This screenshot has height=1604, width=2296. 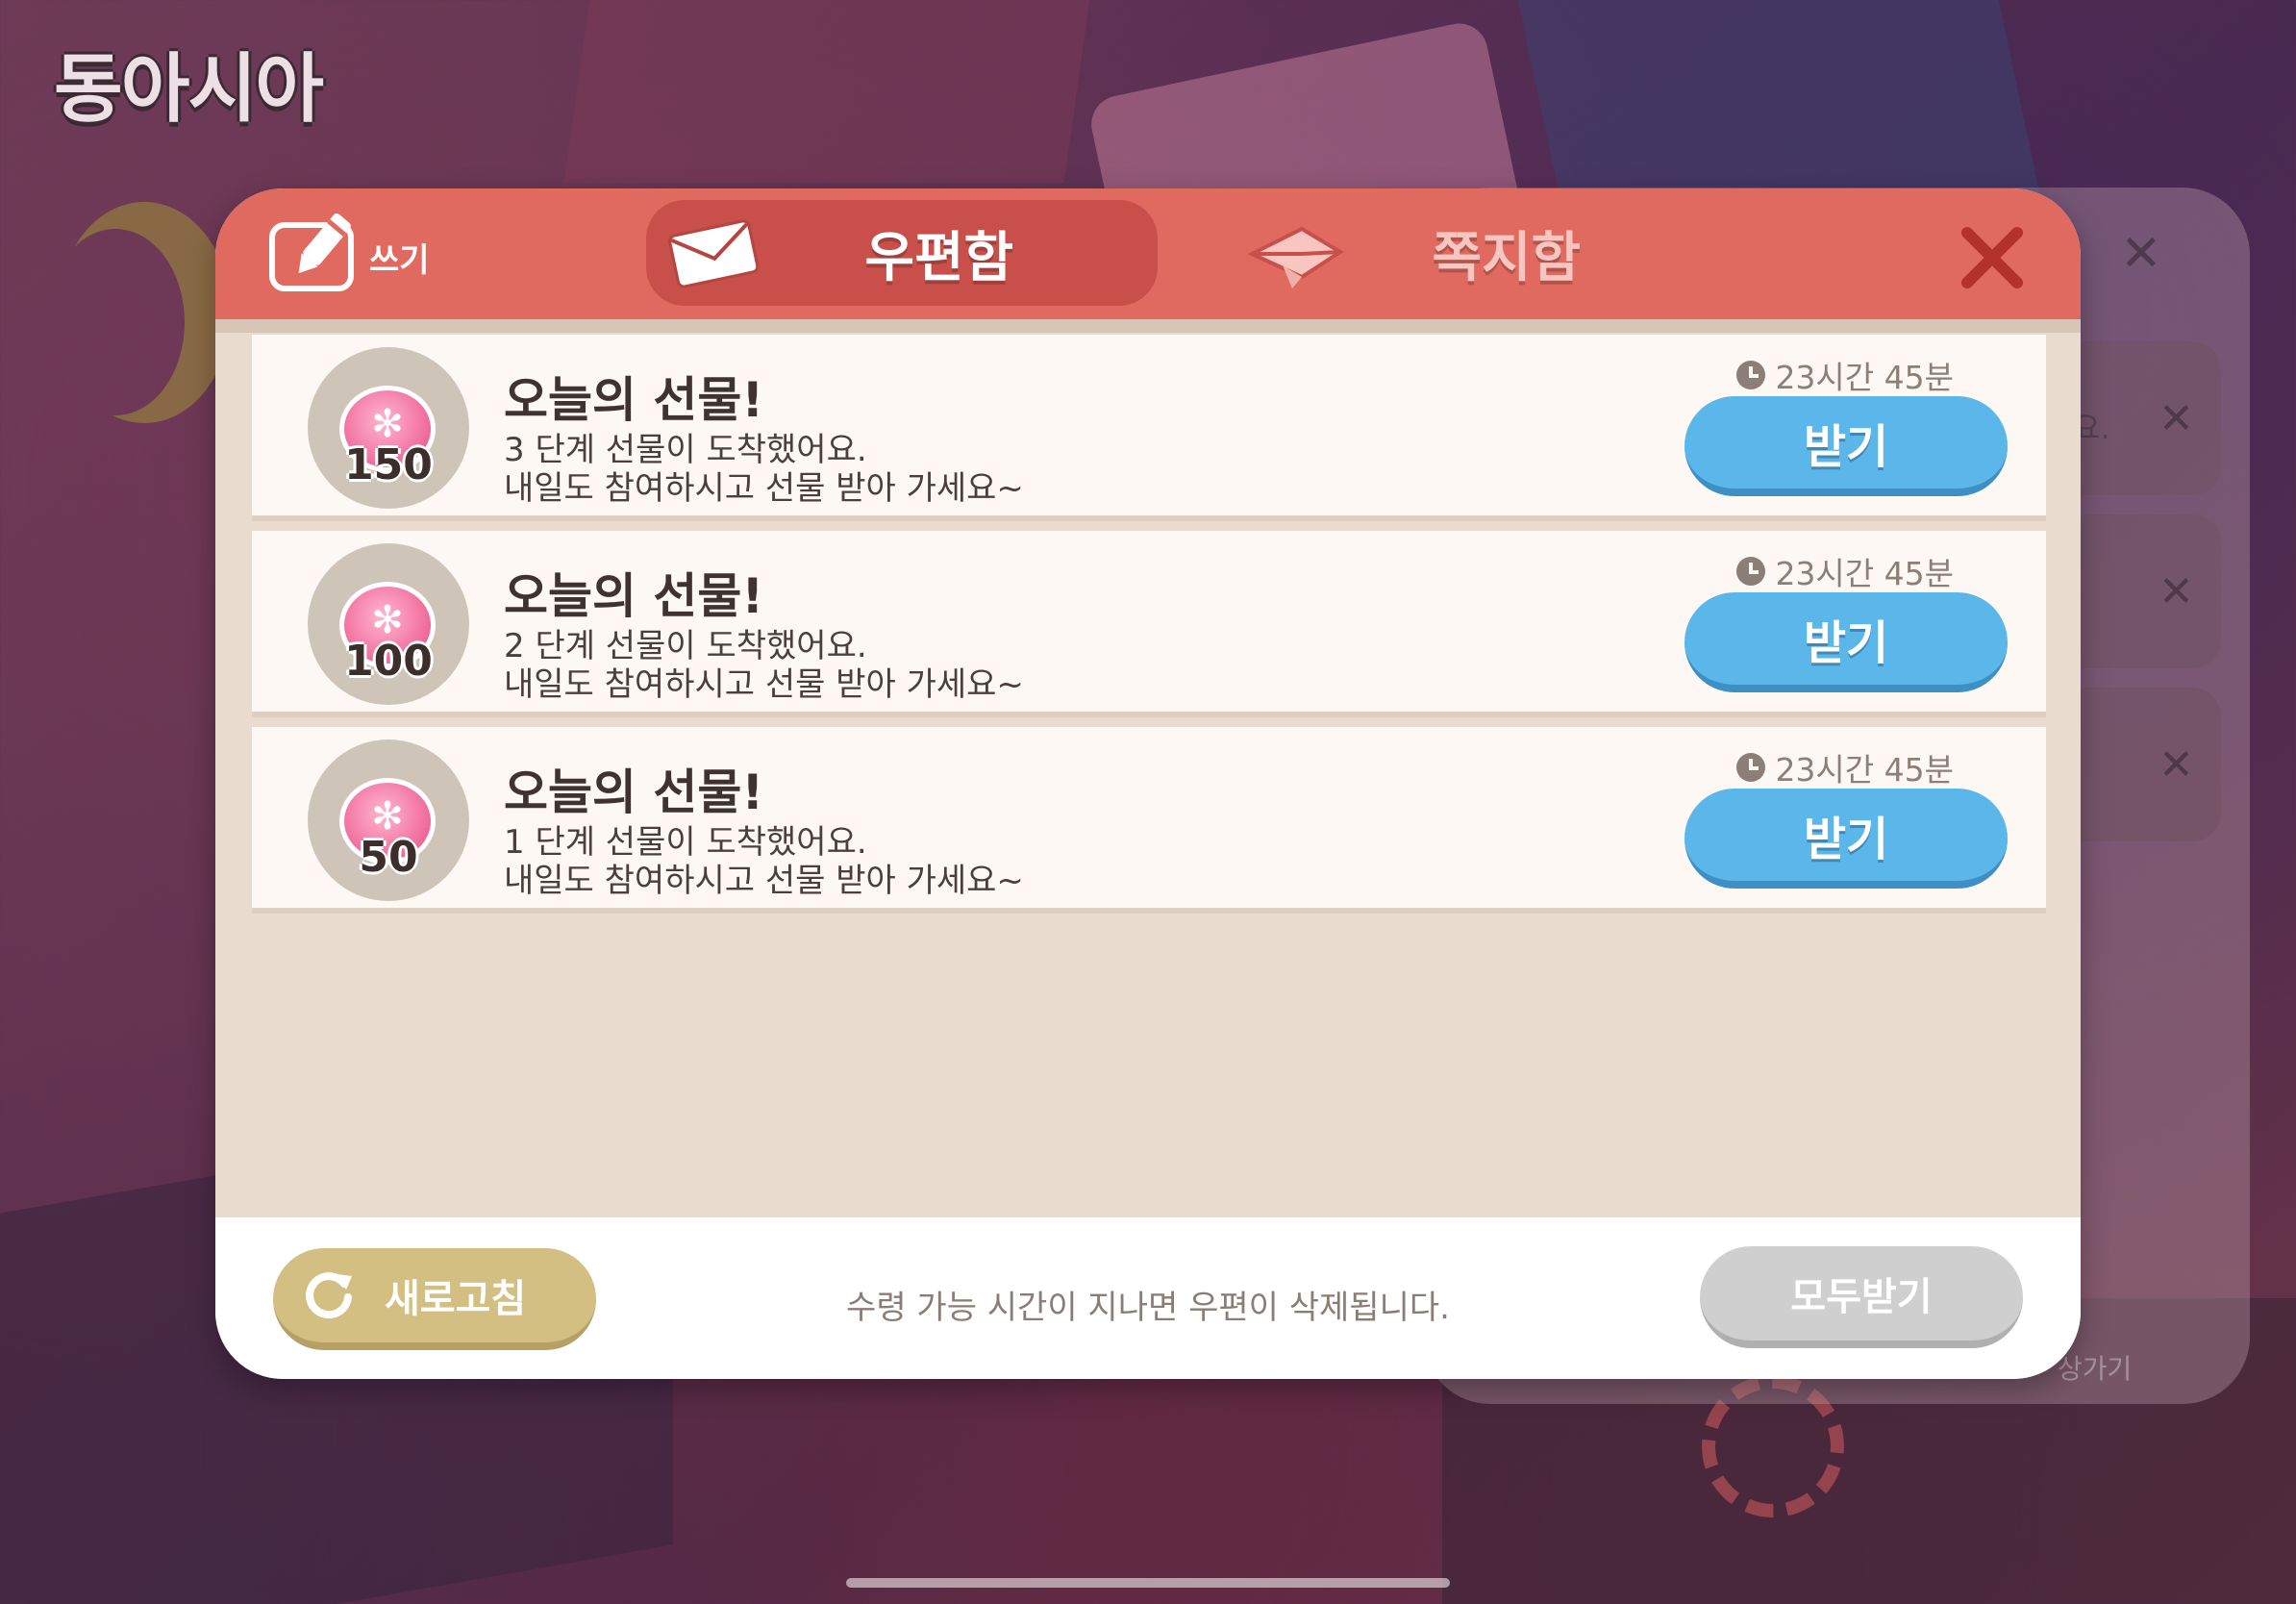 I want to click on paper-plane-icon, so click(x=1295, y=257).